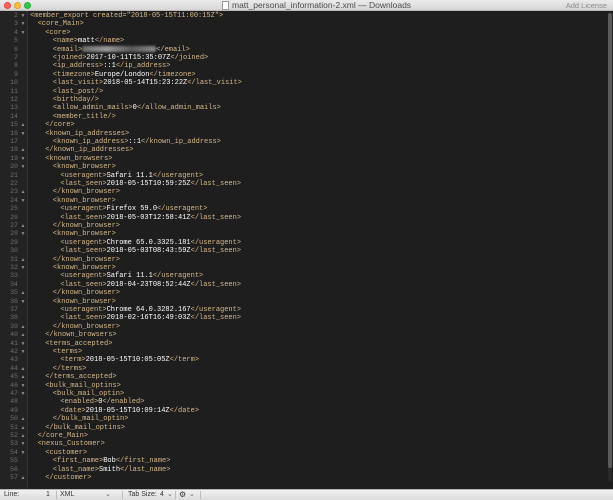  Describe the element at coordinates (162, 495) in the screenshot. I see `tab-size-selector: 4` at that location.